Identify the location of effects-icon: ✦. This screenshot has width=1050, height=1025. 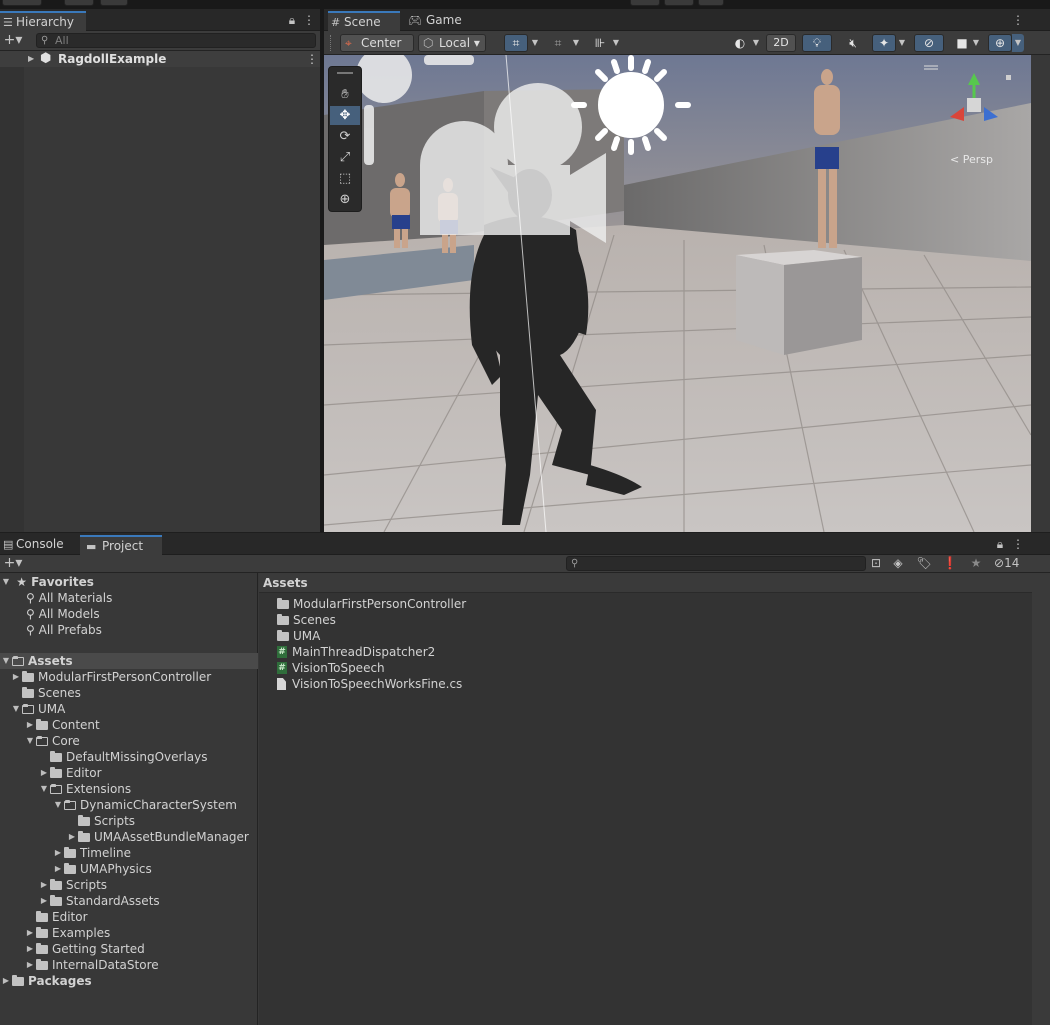
(884, 43).